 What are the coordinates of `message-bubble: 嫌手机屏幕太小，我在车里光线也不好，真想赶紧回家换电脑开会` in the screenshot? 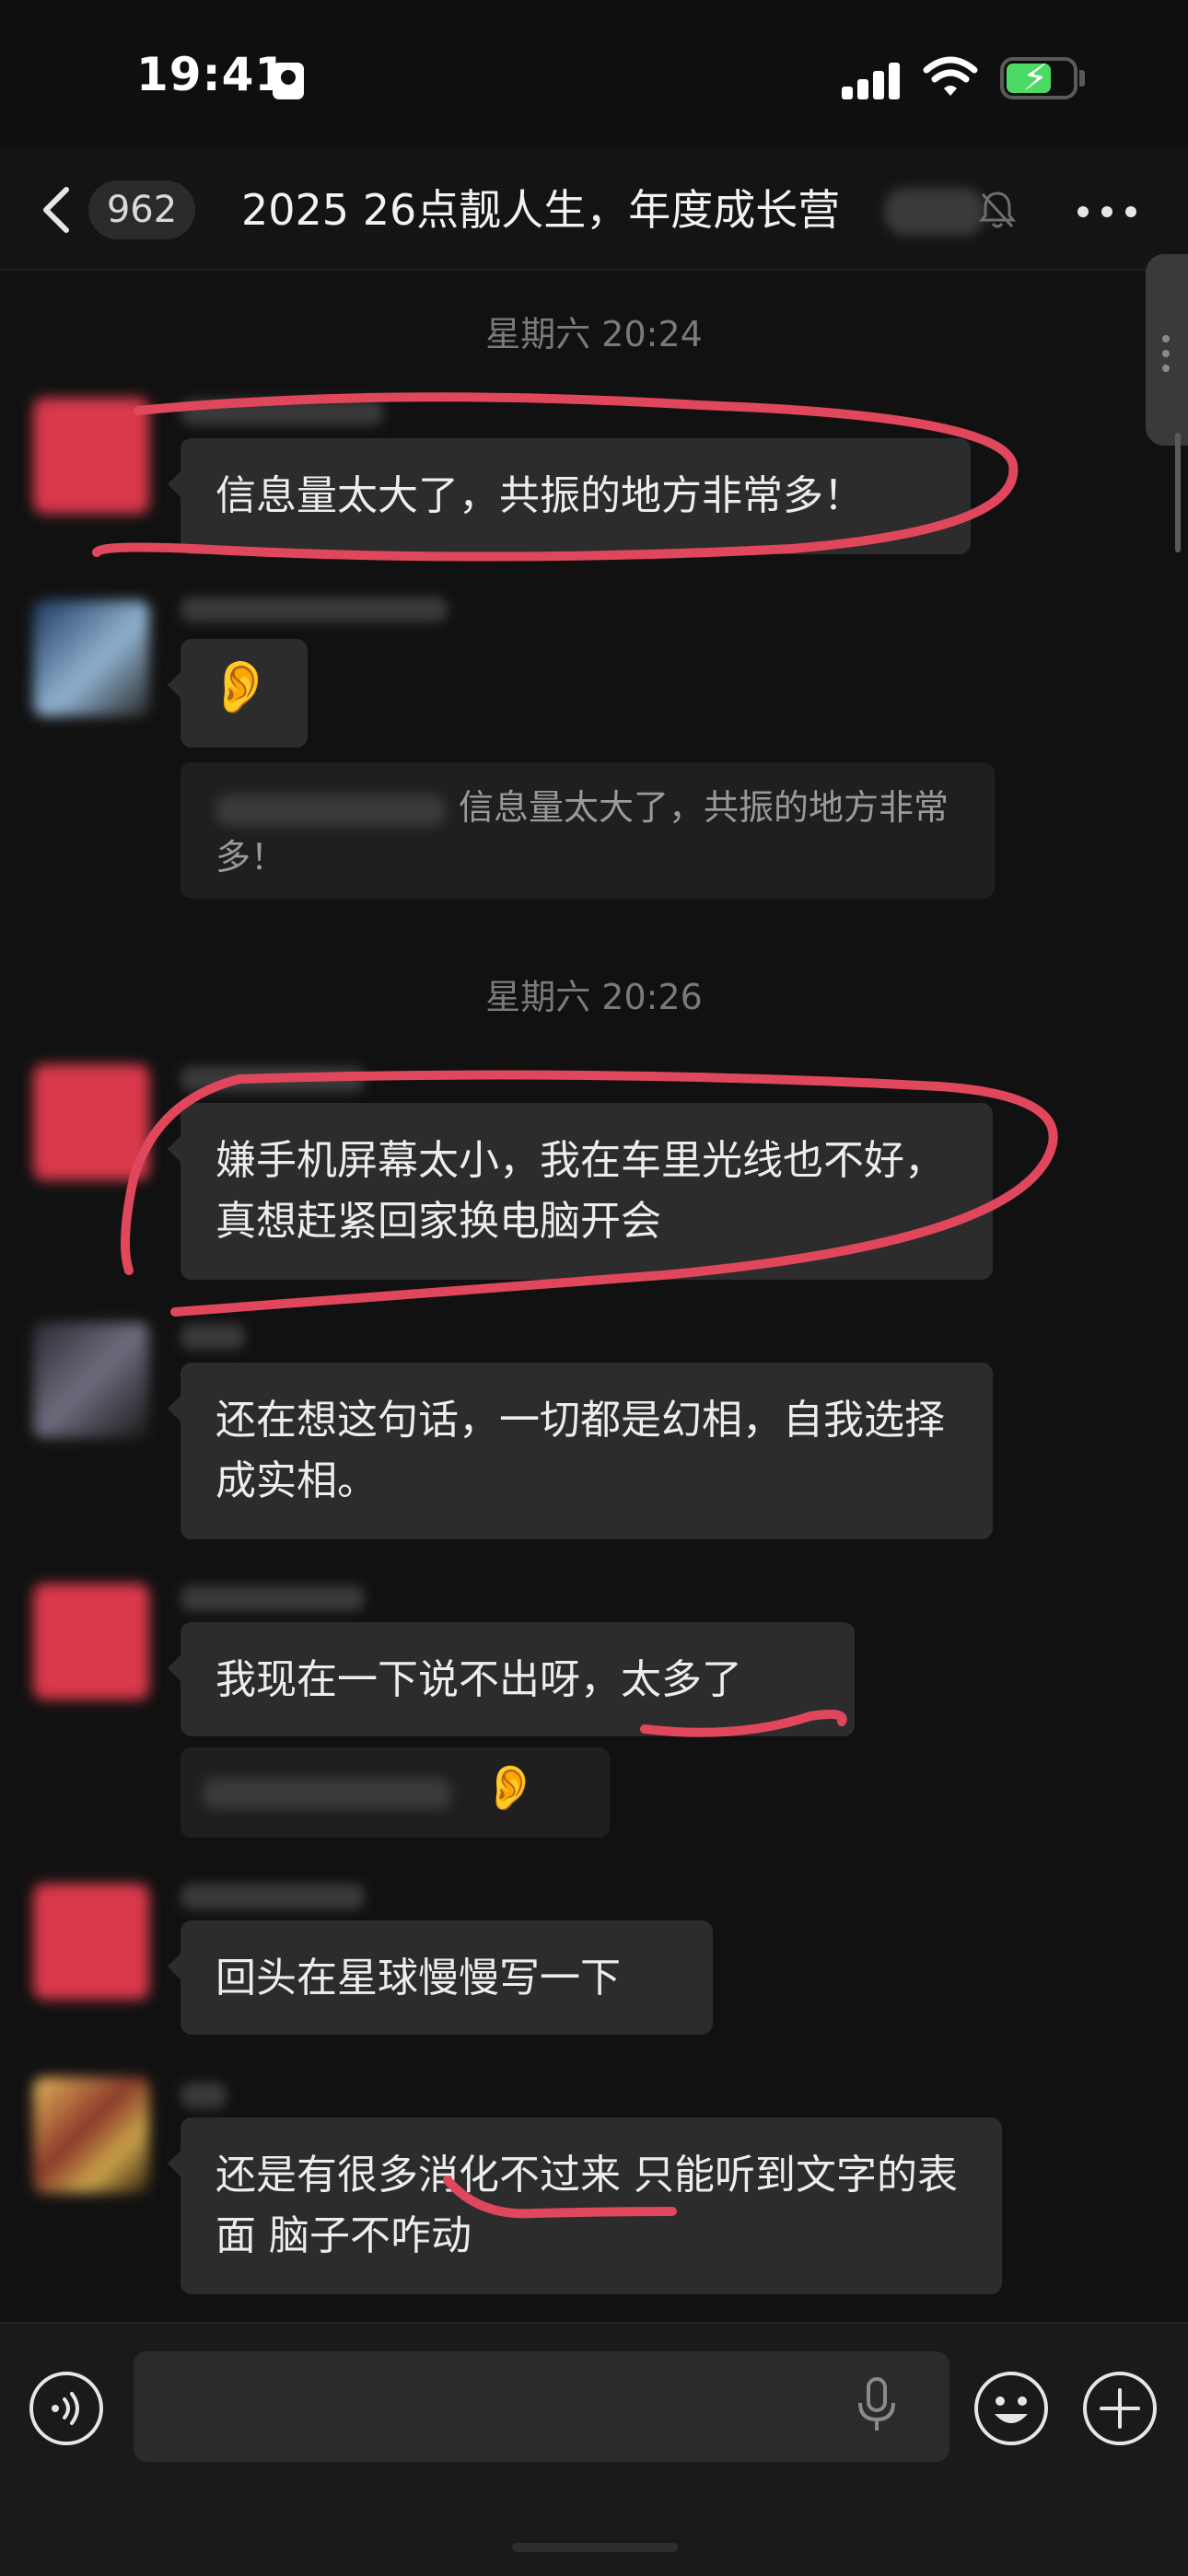 It's located at (580, 1191).